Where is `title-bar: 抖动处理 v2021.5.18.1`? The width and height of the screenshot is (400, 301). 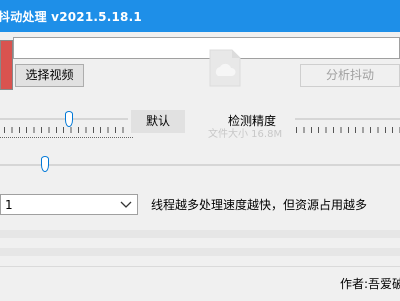
title-bar: 抖动处理 v2021.5.18.1 is located at coordinates (200, 16).